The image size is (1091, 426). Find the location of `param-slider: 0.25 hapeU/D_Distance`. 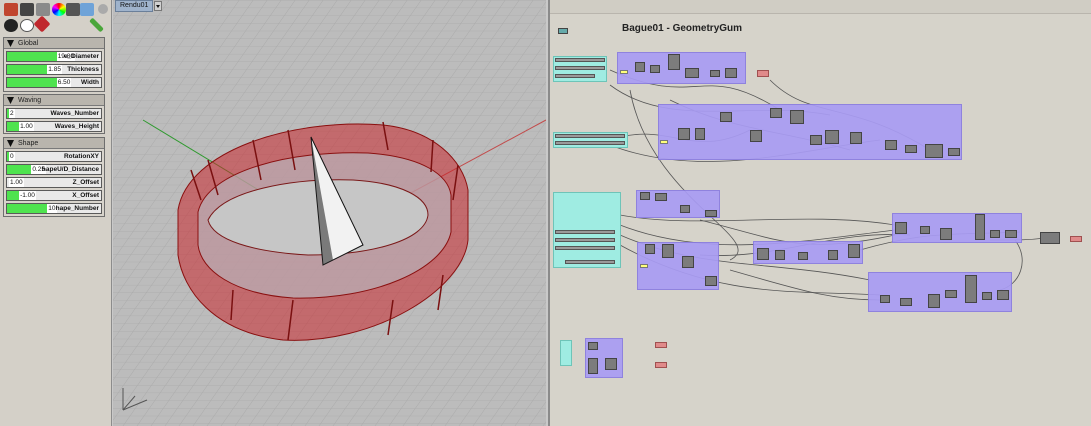

param-slider: 0.25 hapeU/D_Distance is located at coordinates (54, 169).